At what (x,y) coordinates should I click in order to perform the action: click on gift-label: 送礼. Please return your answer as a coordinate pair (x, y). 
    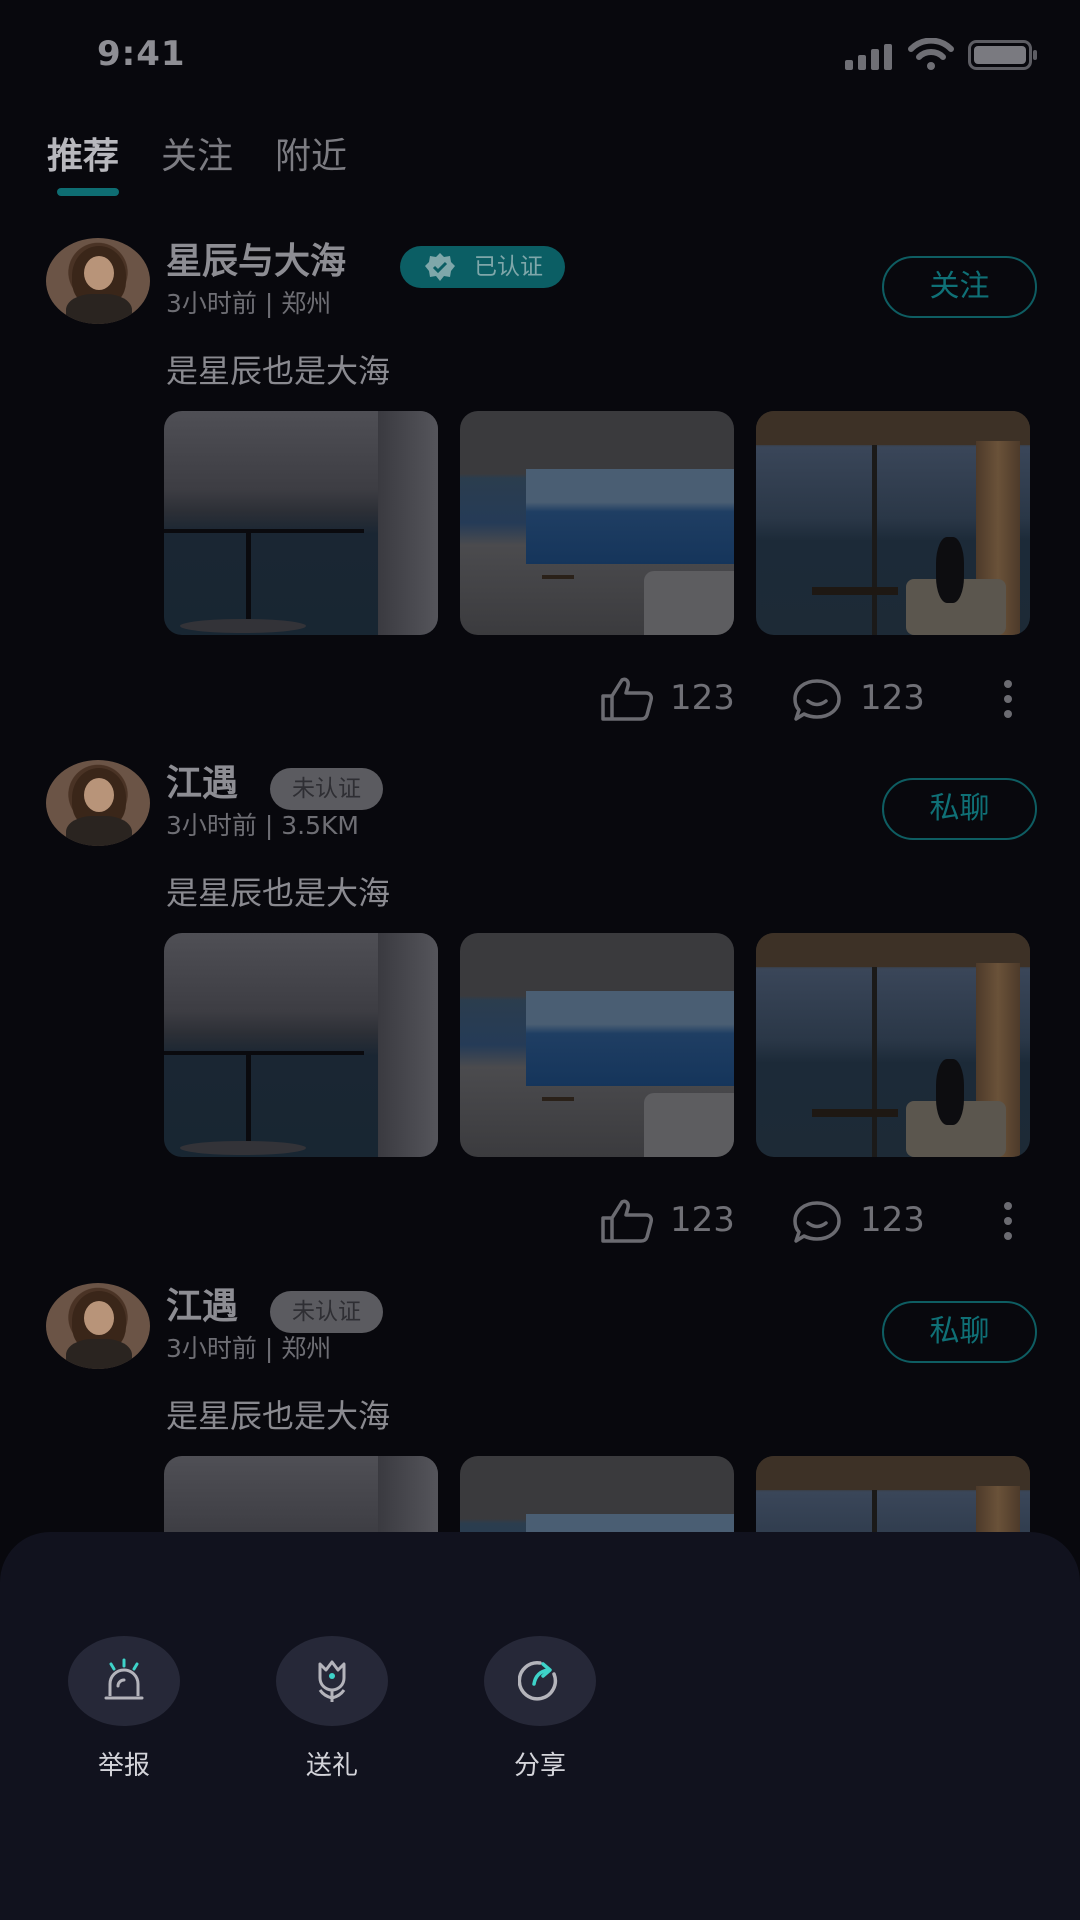
    Looking at the image, I should click on (331, 1766).